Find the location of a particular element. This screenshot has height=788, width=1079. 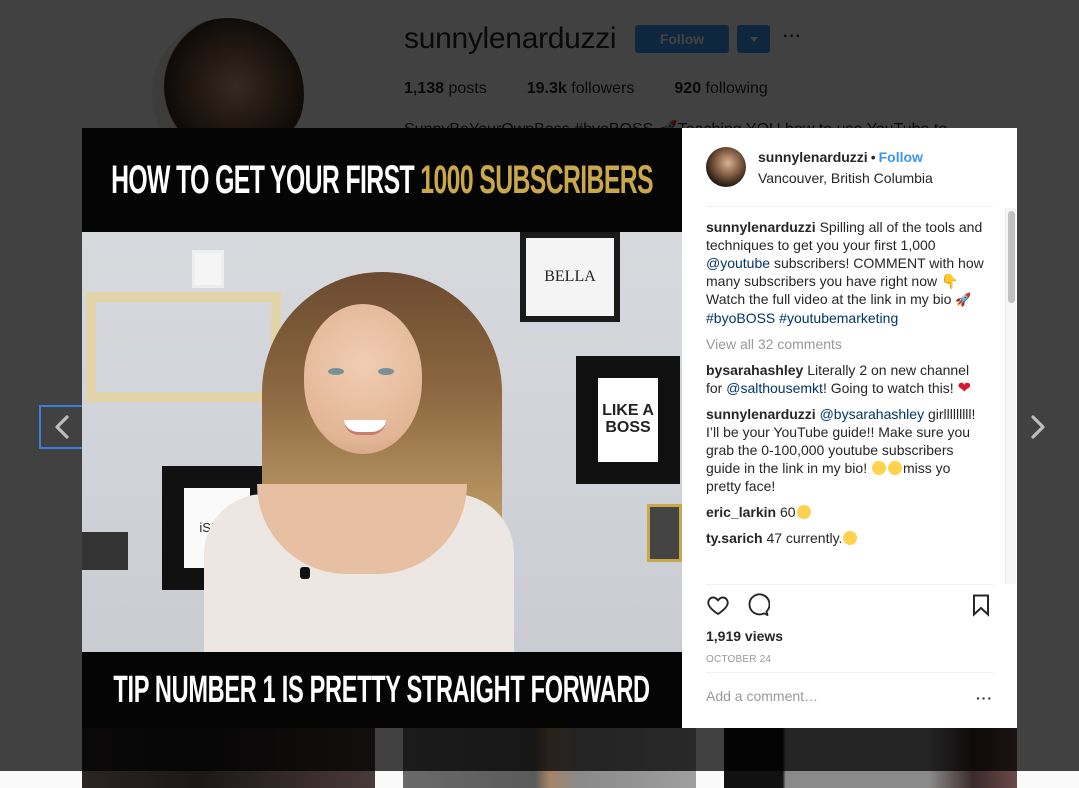

heart-emoji-icon: ❤ is located at coordinates (964, 388).